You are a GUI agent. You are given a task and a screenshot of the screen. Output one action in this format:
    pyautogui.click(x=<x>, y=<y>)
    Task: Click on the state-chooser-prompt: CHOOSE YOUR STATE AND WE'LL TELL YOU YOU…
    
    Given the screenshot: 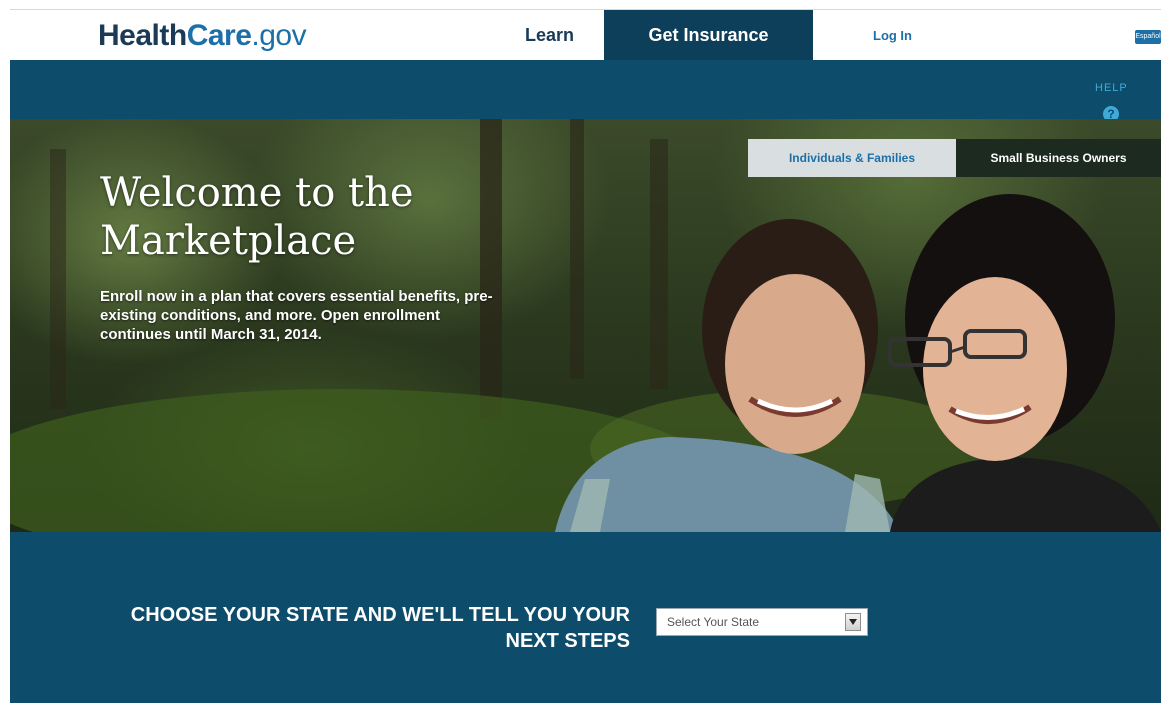 What is the action you would take?
    pyautogui.click(x=380, y=628)
    